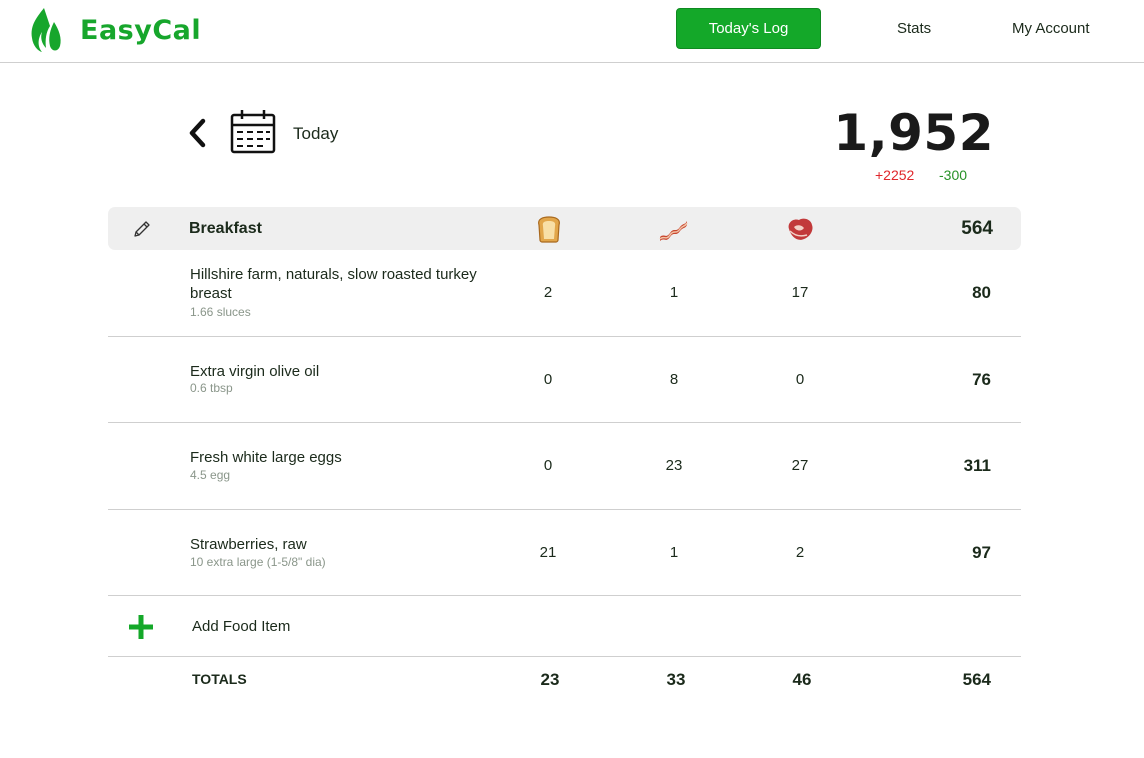 The width and height of the screenshot is (1144, 758). What do you see at coordinates (748, 28) in the screenshot?
I see `todays-log-button: Today's Log` at bounding box center [748, 28].